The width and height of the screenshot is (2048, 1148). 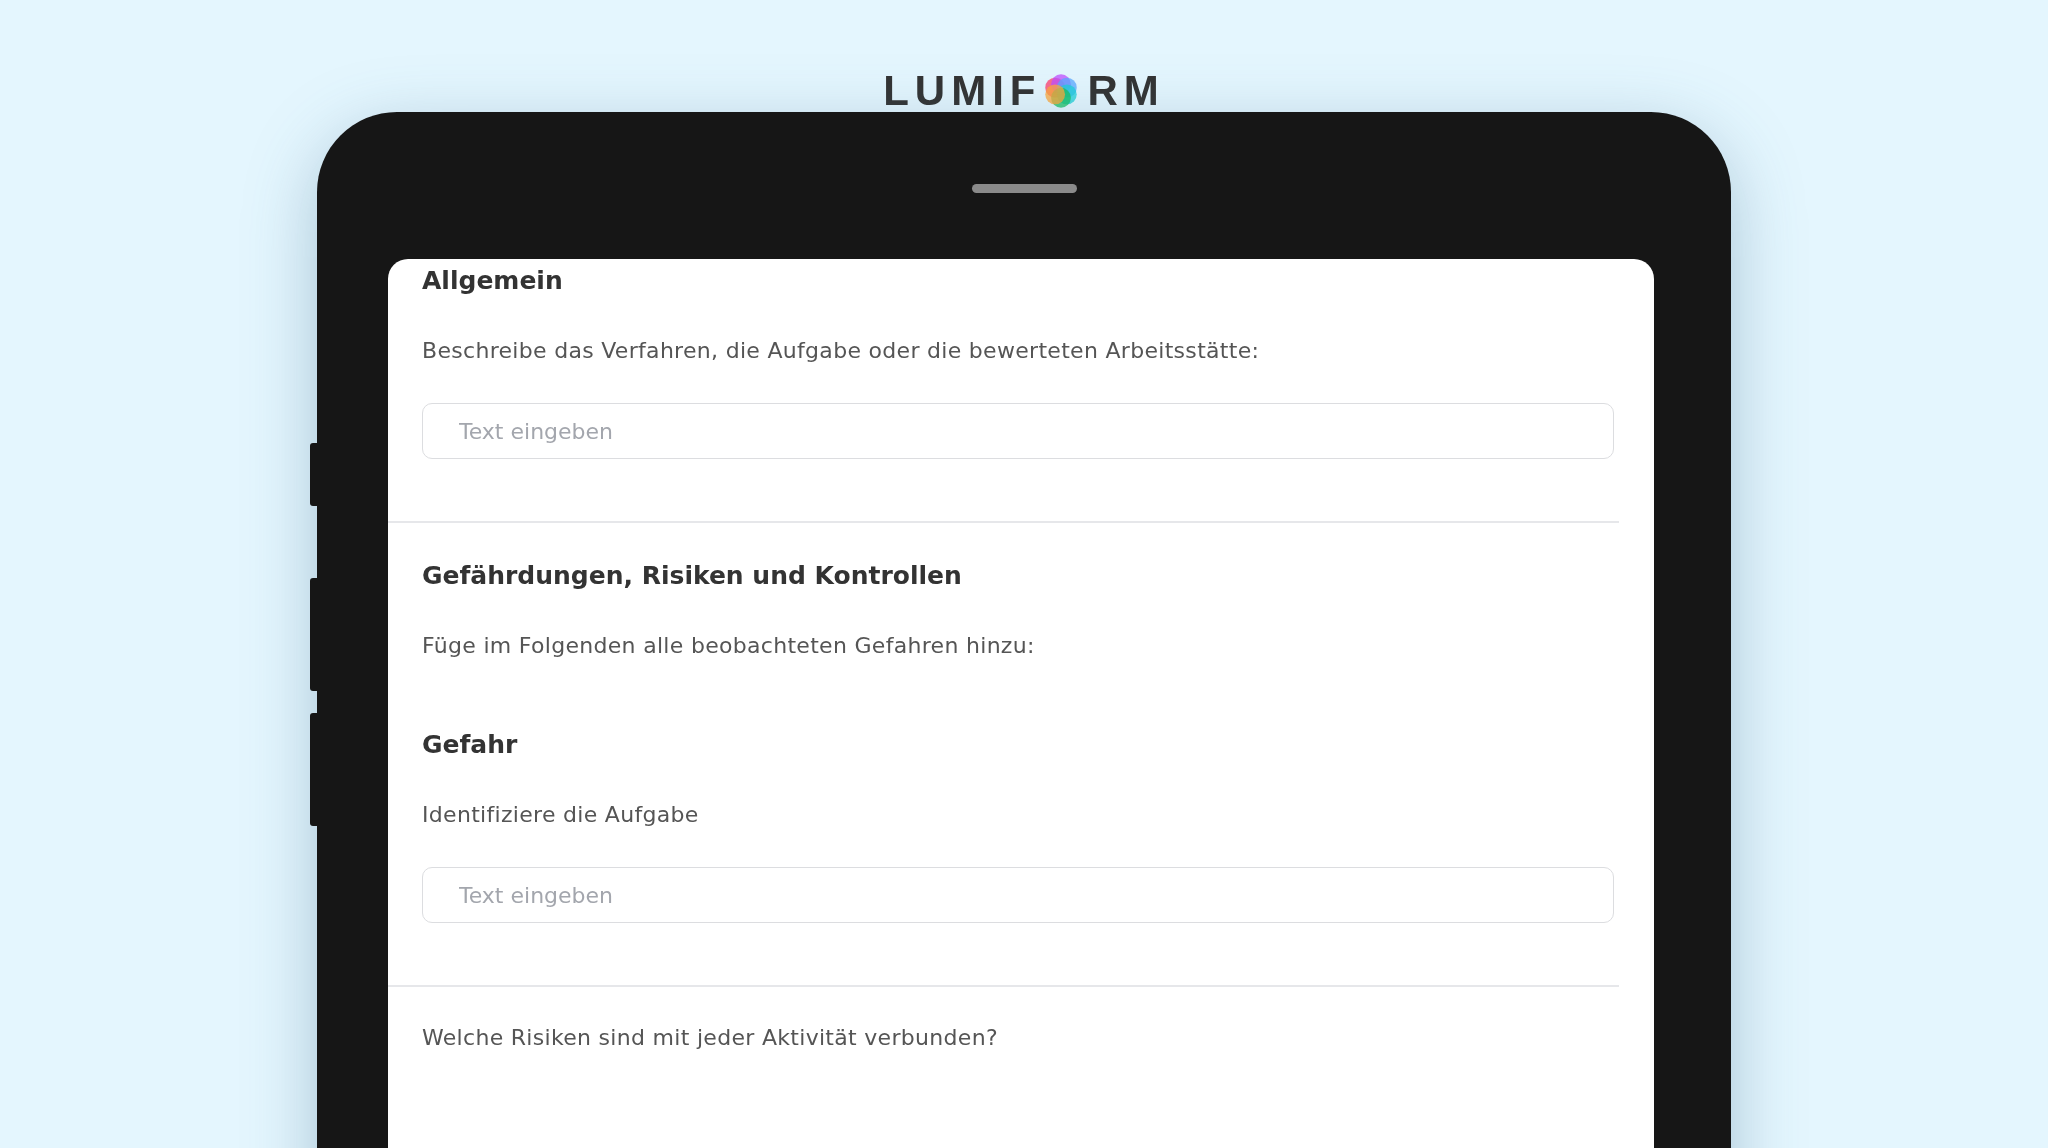 I want to click on logo-text: RM, so click(x=1126, y=91).